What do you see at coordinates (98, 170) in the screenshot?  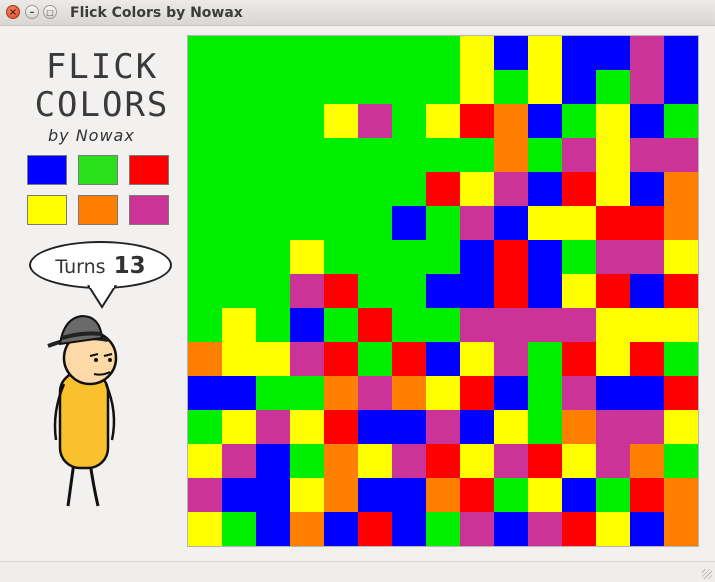 I see `color-button-green` at bounding box center [98, 170].